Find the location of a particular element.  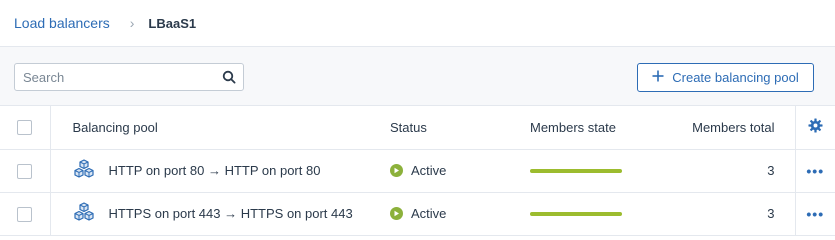

pool-cell: HTTP on port 80 → HTTP on port 80 is located at coordinates (220, 171).